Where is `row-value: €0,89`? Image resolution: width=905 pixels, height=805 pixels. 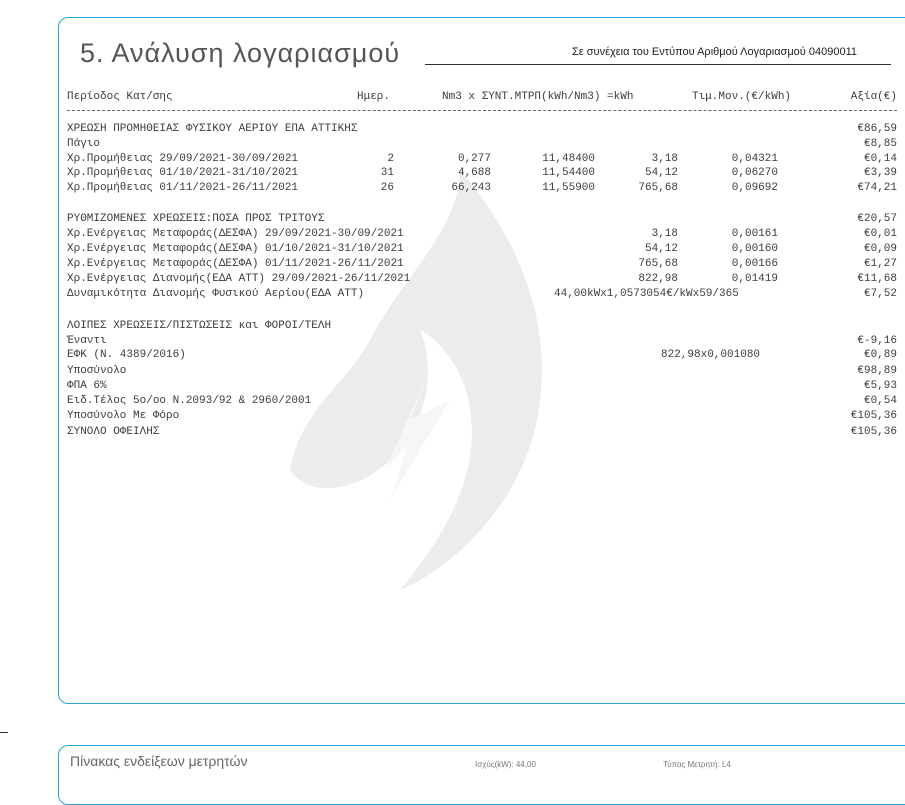 row-value: €0,89 is located at coordinates (880, 355).